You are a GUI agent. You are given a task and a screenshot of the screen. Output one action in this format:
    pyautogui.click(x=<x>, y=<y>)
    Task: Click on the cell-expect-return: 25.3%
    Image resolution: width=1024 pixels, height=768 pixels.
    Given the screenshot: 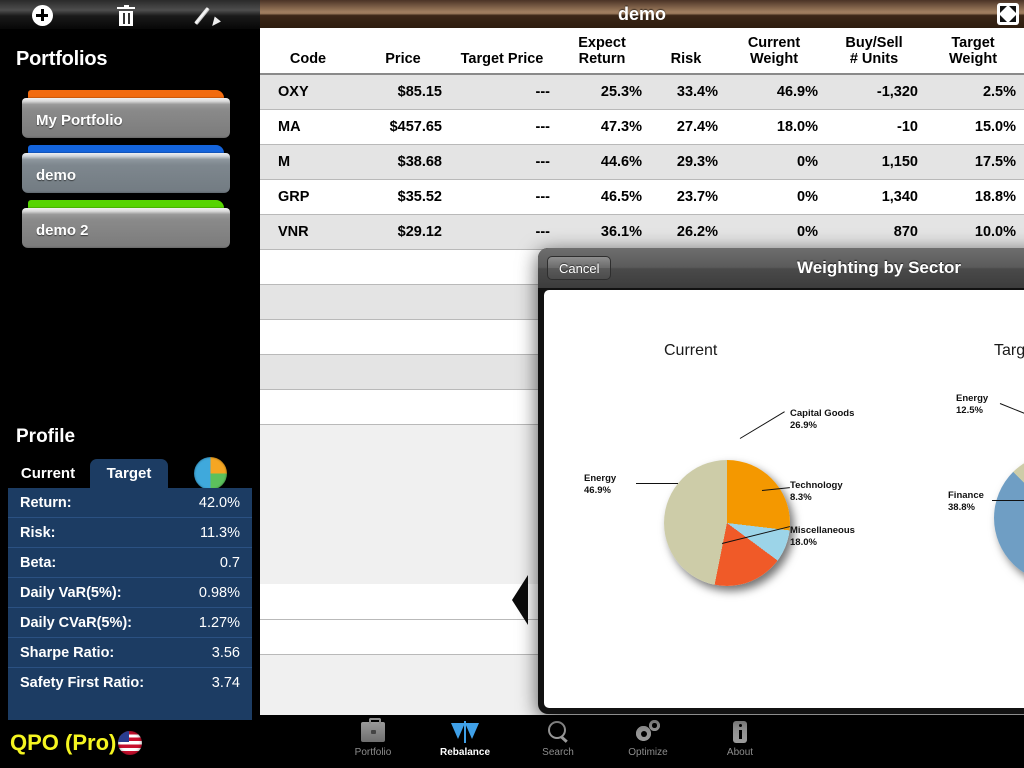 What is the action you would take?
    pyautogui.click(x=604, y=92)
    